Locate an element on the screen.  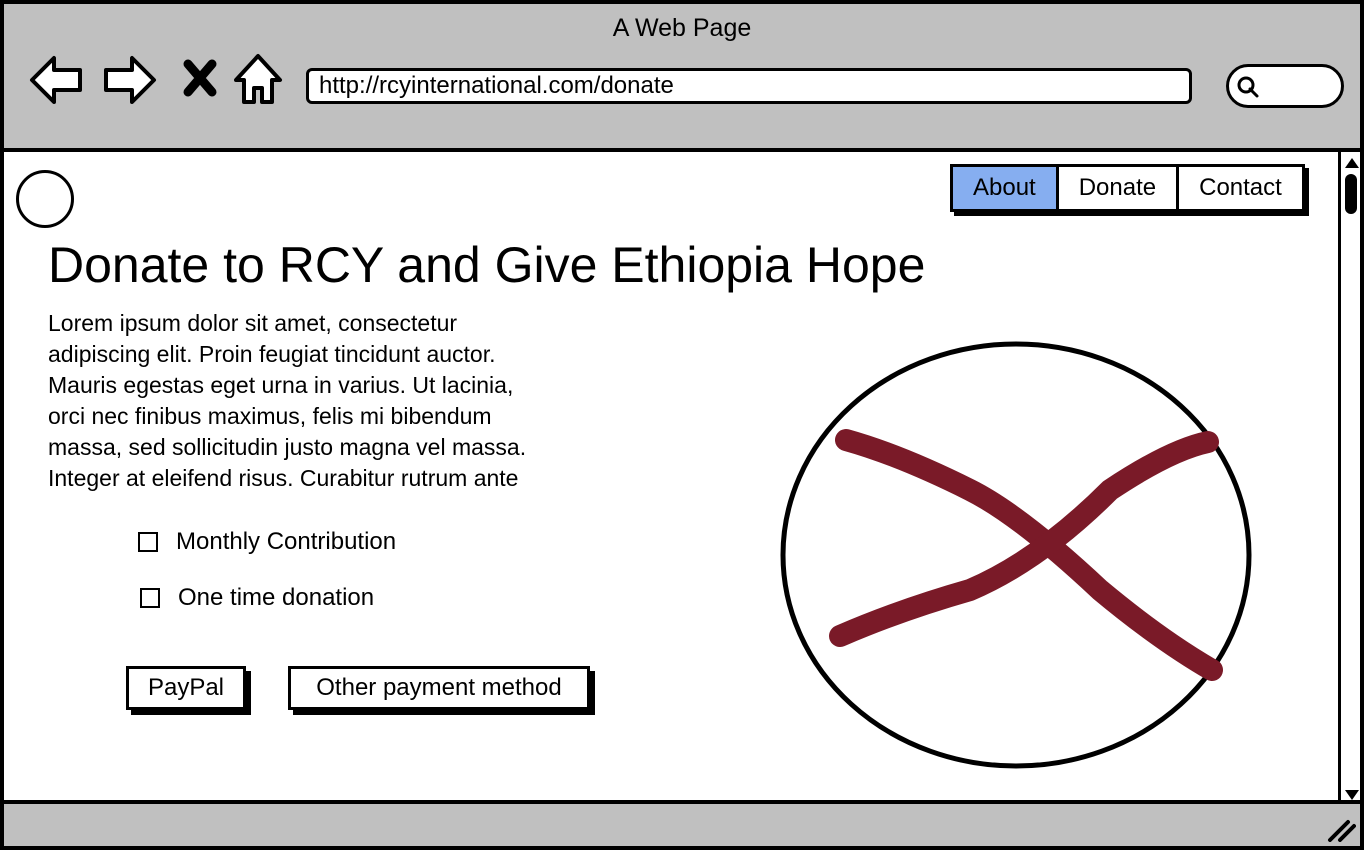
search-icon is located at coordinates (1248, 87).